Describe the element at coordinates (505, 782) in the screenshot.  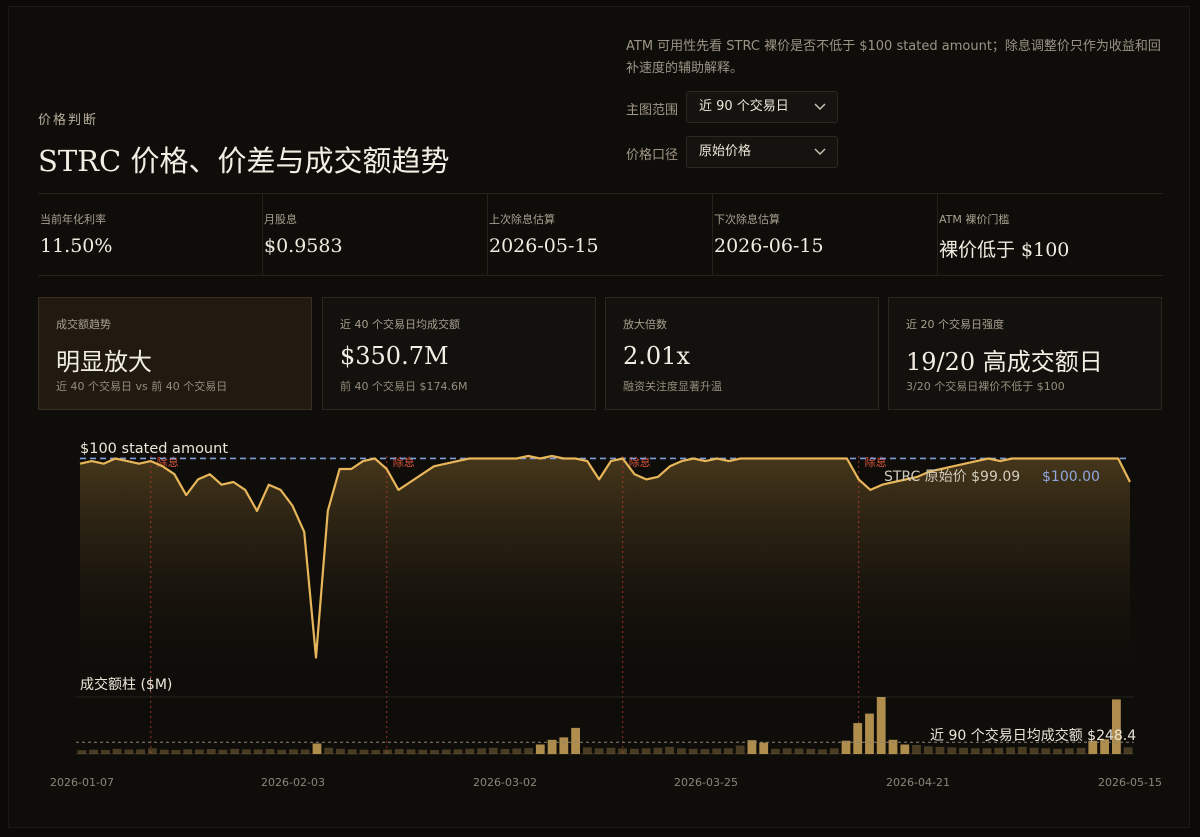
I see `x-tick-label: 2026-03-02` at that location.